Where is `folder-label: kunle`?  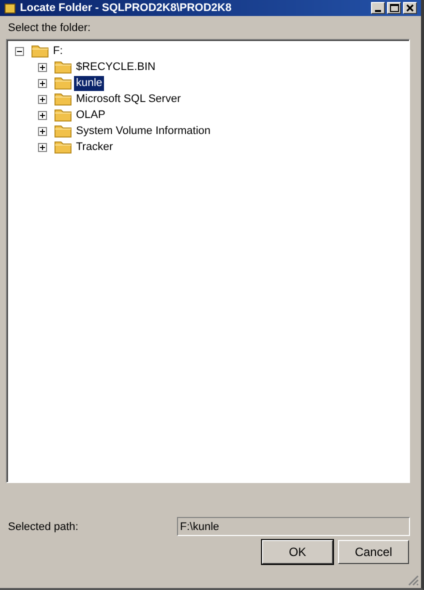
folder-label: kunle is located at coordinates (89, 83).